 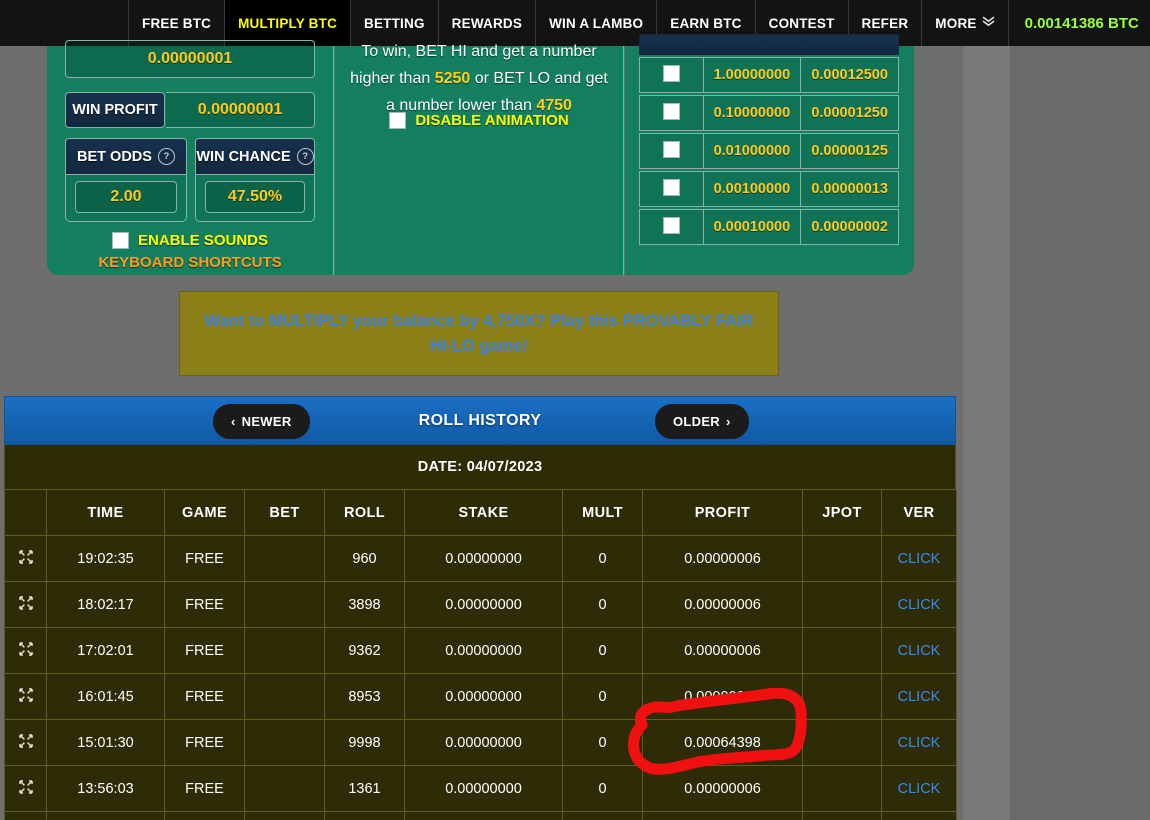 What do you see at coordinates (480, 467) in the screenshot?
I see `history-date-label: DATE: 04/07/2023` at bounding box center [480, 467].